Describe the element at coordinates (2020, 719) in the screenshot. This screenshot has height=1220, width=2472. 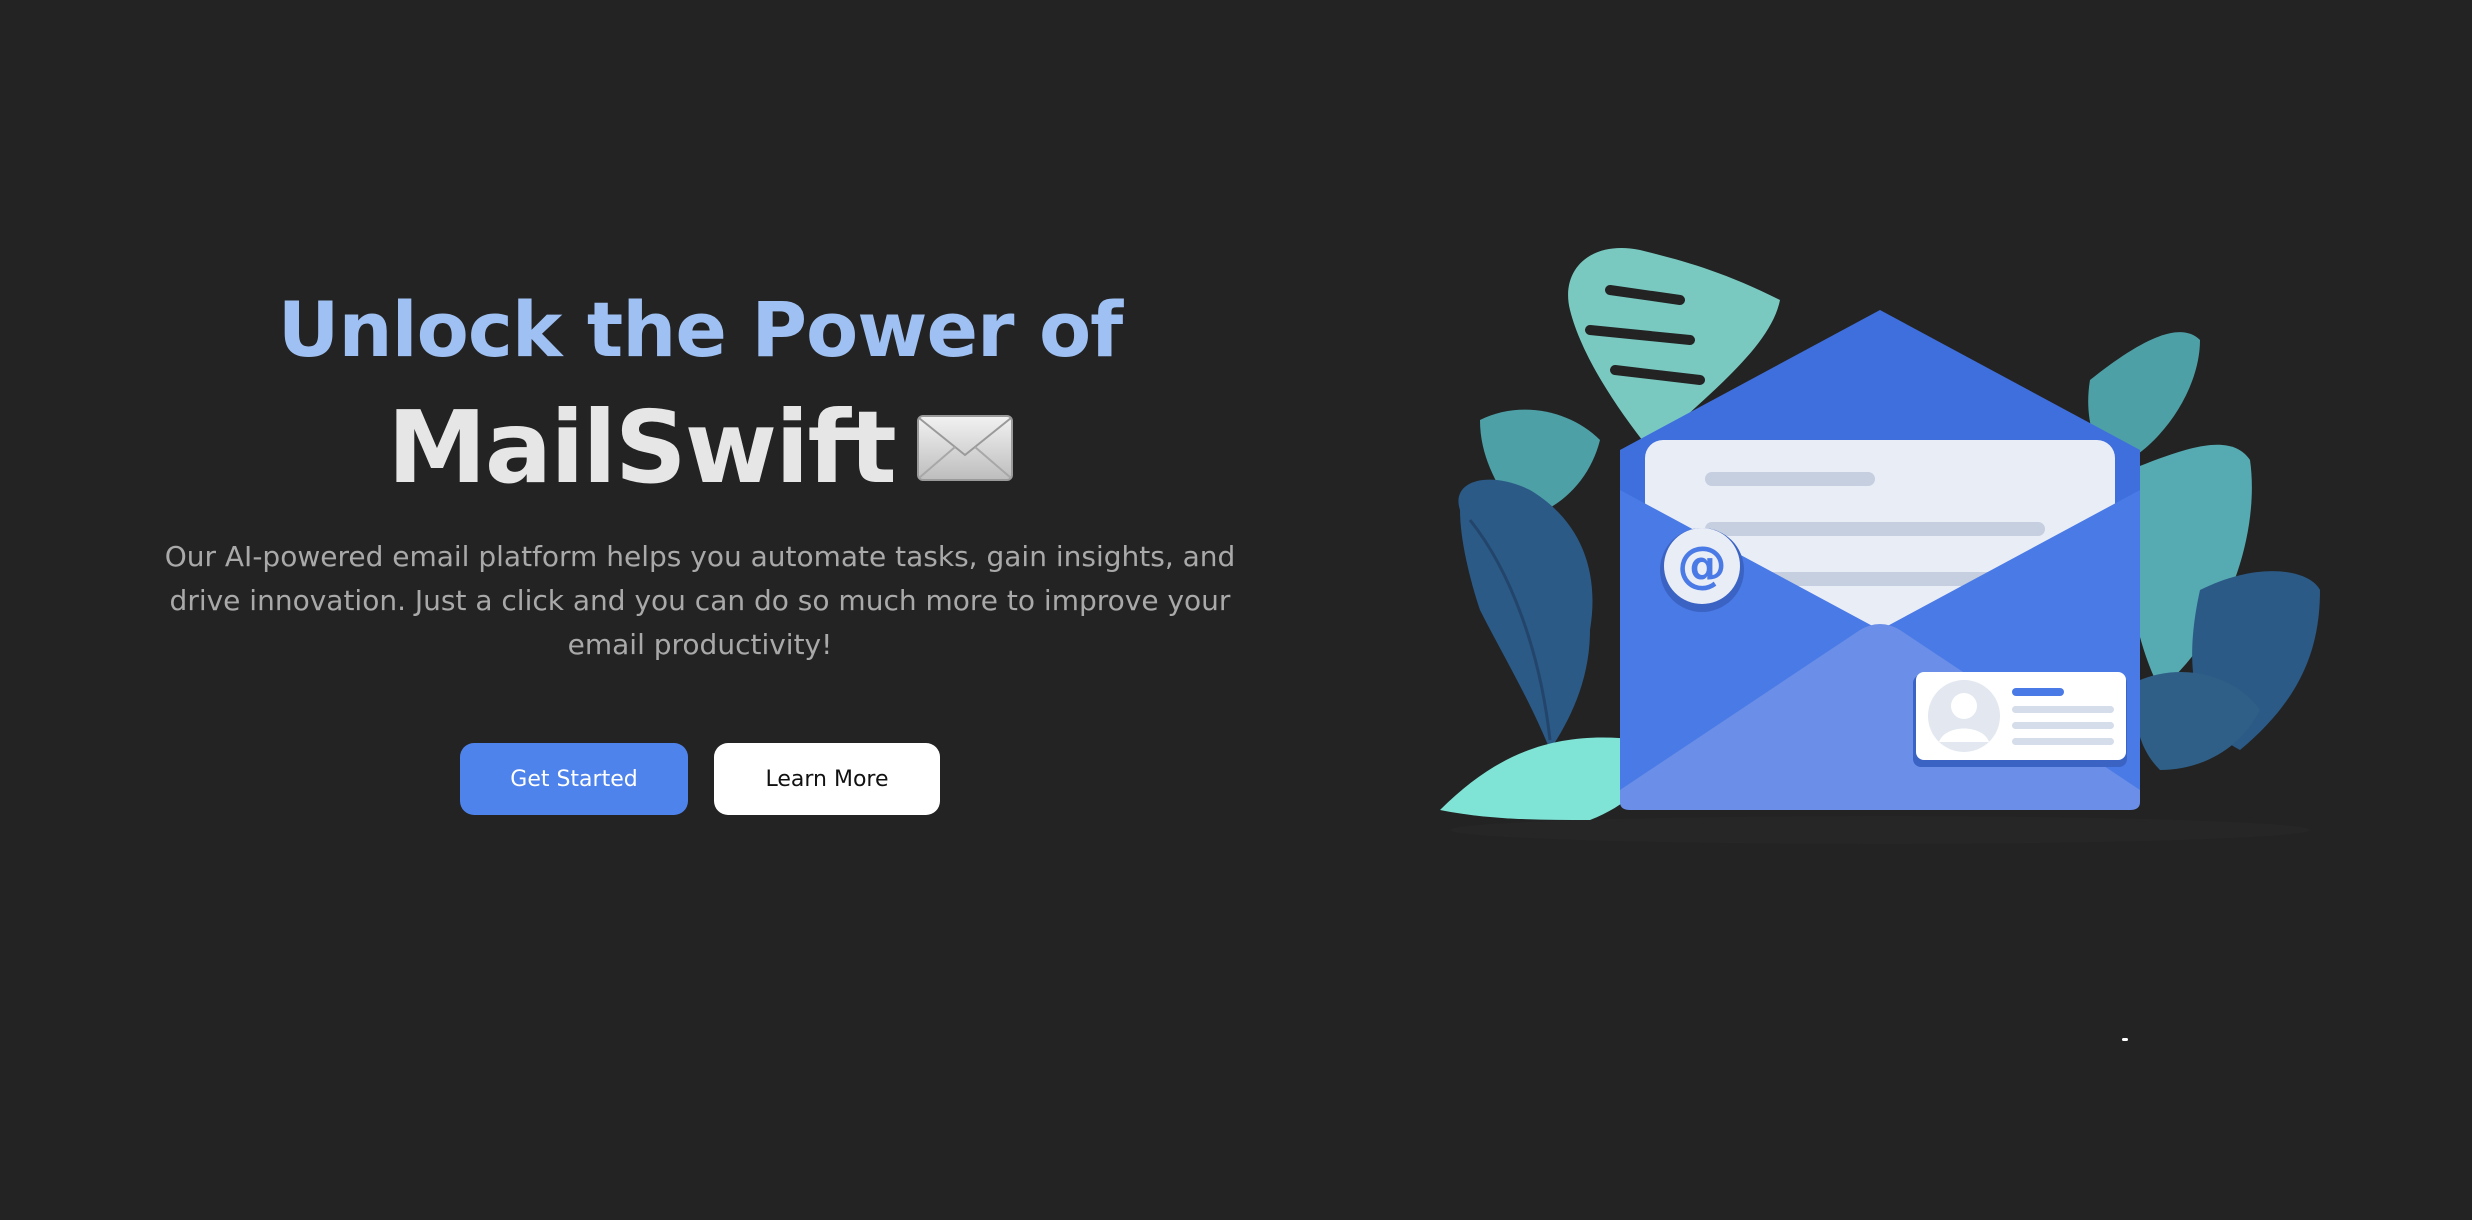
I see `contact-card` at that location.